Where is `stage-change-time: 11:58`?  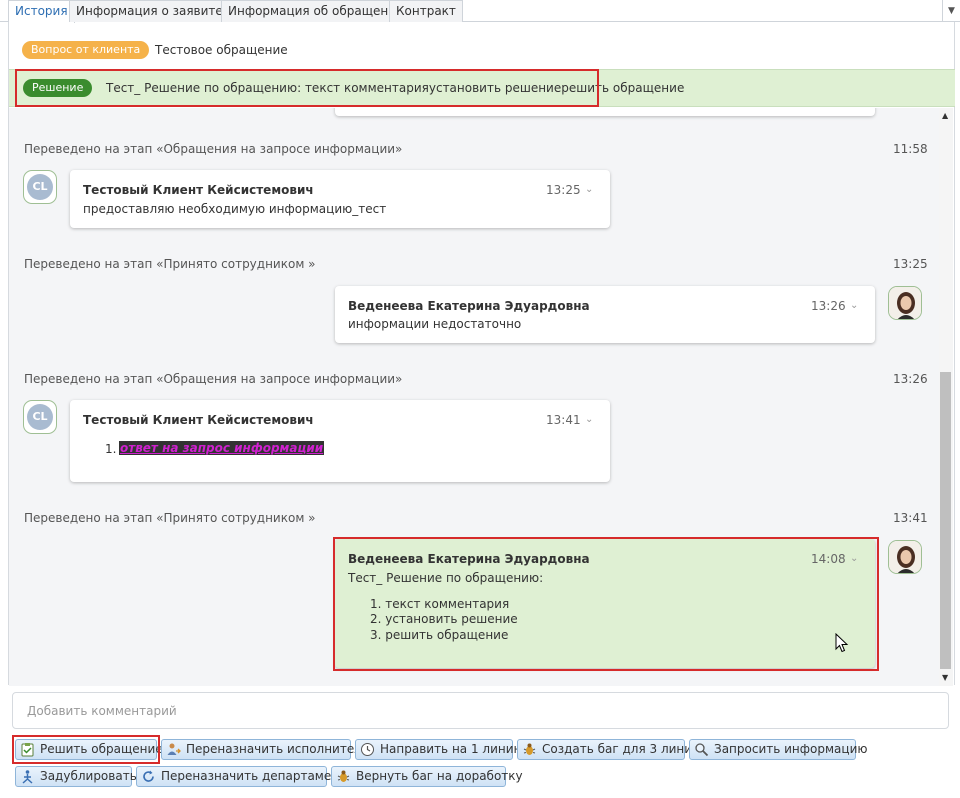
stage-change-time: 11:58 is located at coordinates (910, 149).